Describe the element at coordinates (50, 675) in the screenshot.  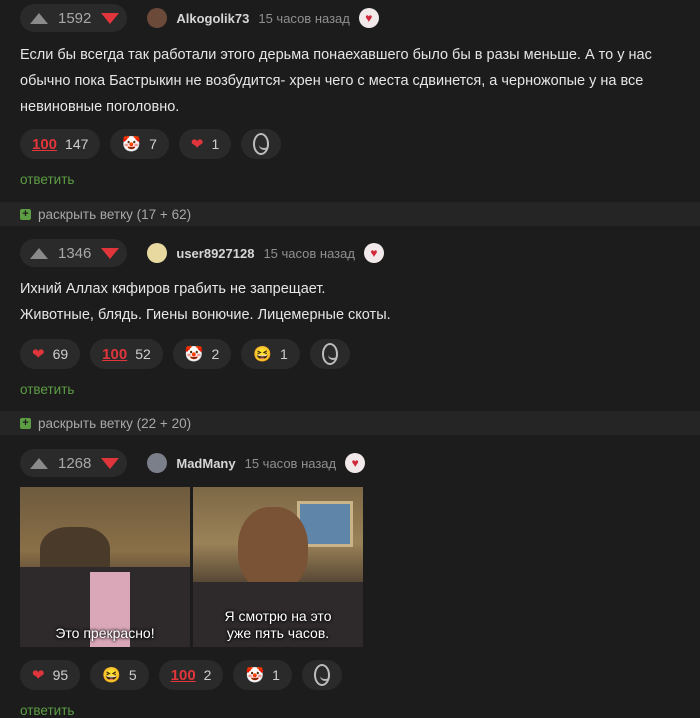
I see `reaction-heart: ❤ 95` at that location.